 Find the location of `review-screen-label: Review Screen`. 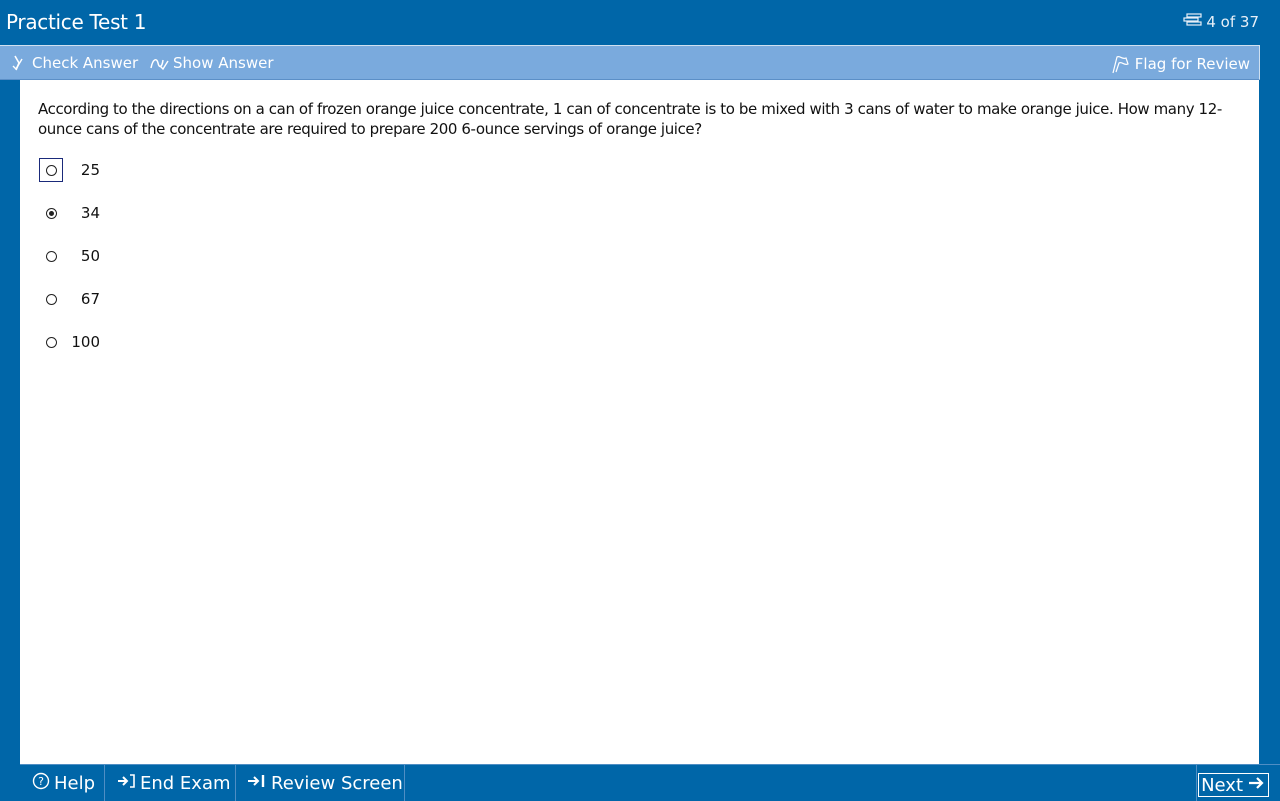

review-screen-label: Review Screen is located at coordinates (337, 783).